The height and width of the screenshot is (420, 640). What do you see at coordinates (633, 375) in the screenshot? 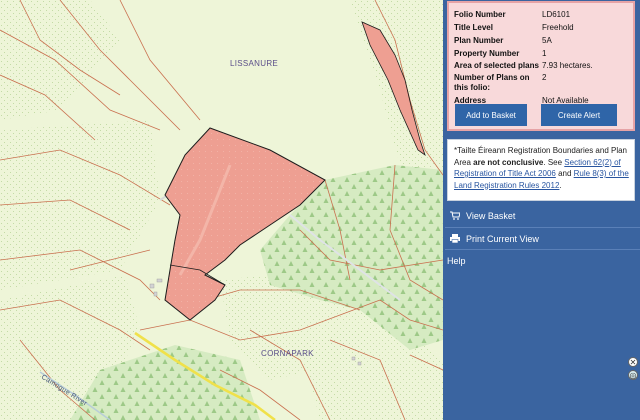
I see `target-icon: ◎` at bounding box center [633, 375].